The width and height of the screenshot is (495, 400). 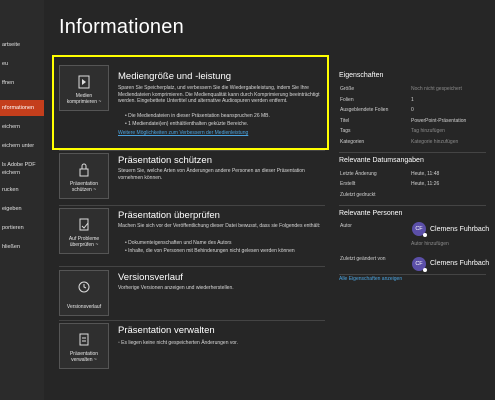 I want to click on media-title: Mediengröße und -leistung, so click(x=175, y=76).